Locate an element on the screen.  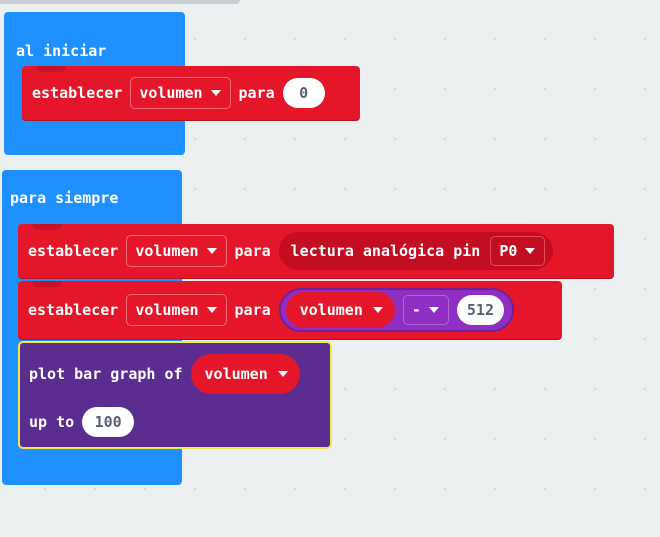
plot-label: plot bar graph of is located at coordinates (106, 374).